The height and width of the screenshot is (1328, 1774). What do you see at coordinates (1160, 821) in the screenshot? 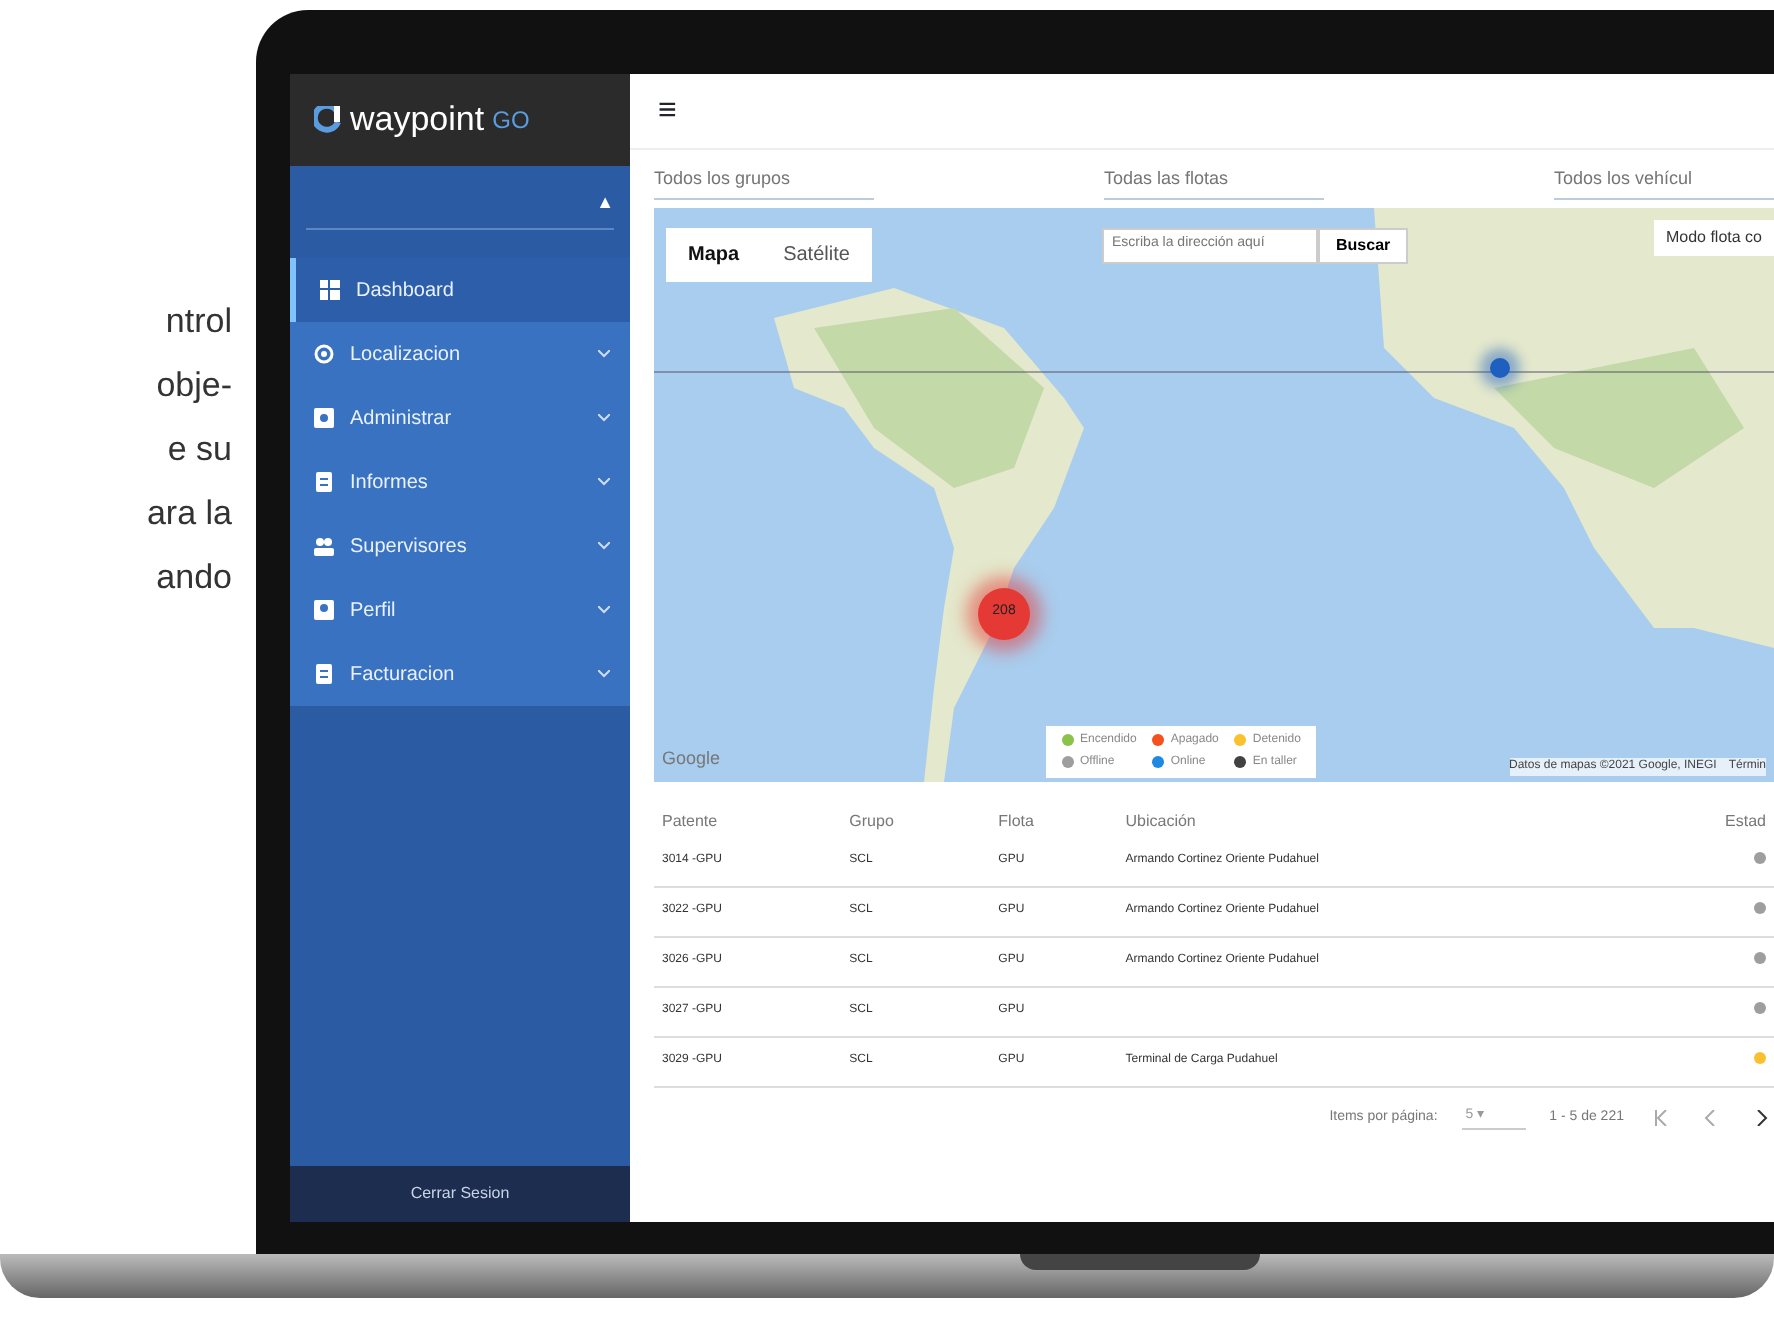
I see `column-header: Ubicación` at bounding box center [1160, 821].